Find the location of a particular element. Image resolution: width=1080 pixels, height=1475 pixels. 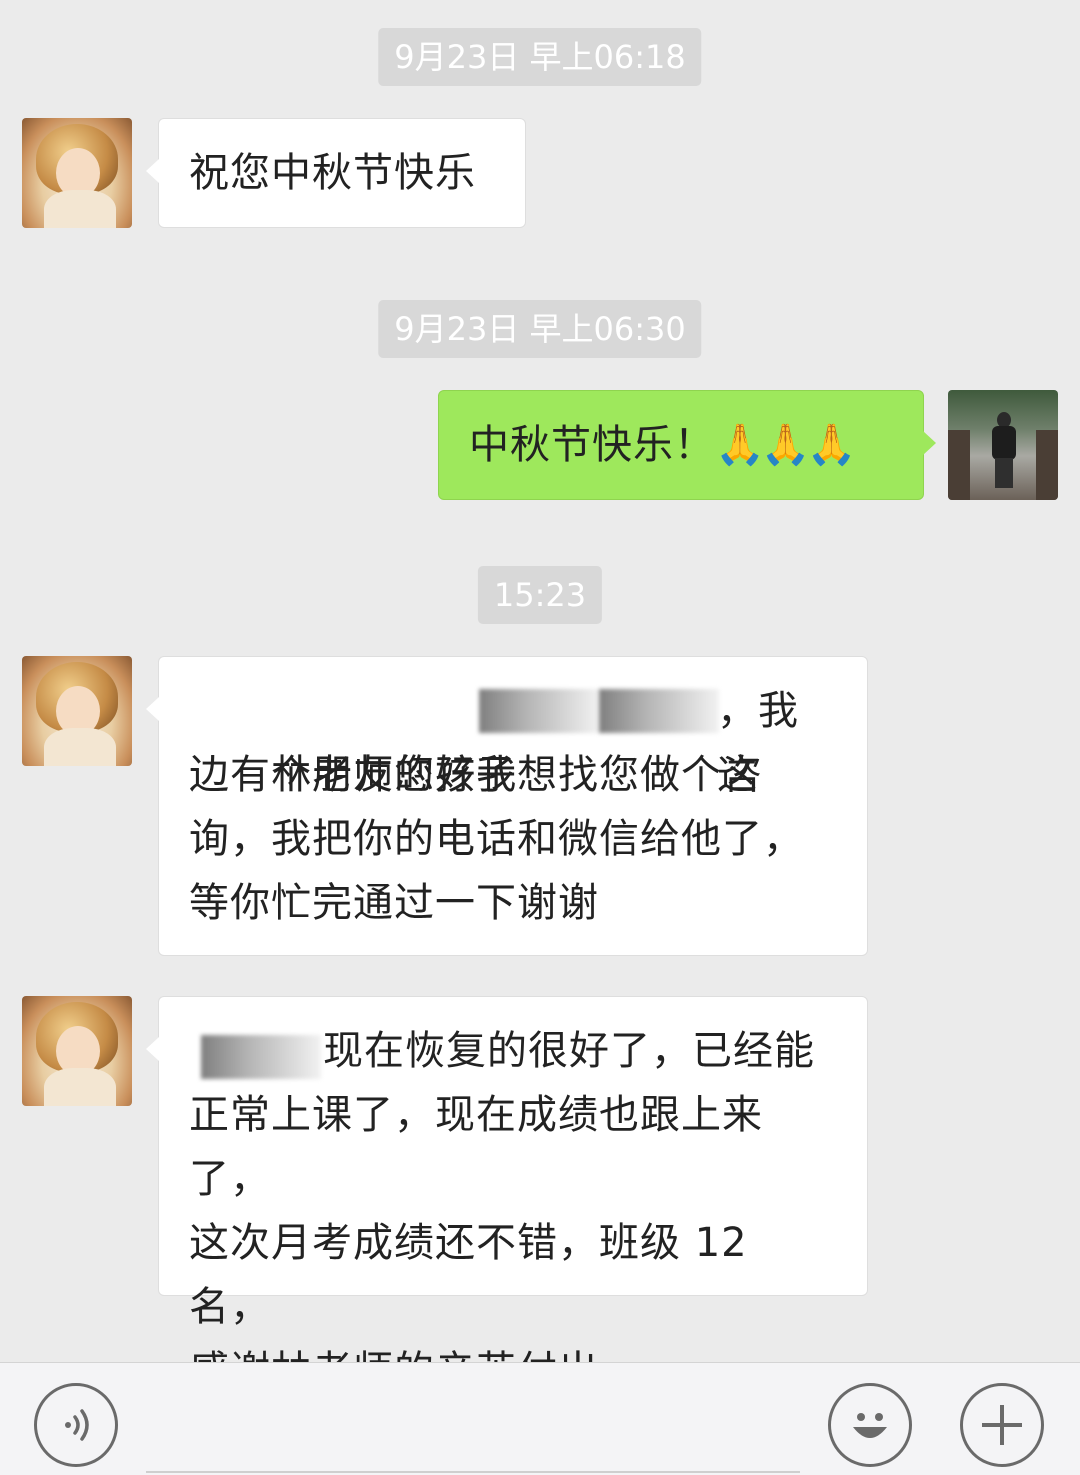

emoji-button is located at coordinates (870, 1425).